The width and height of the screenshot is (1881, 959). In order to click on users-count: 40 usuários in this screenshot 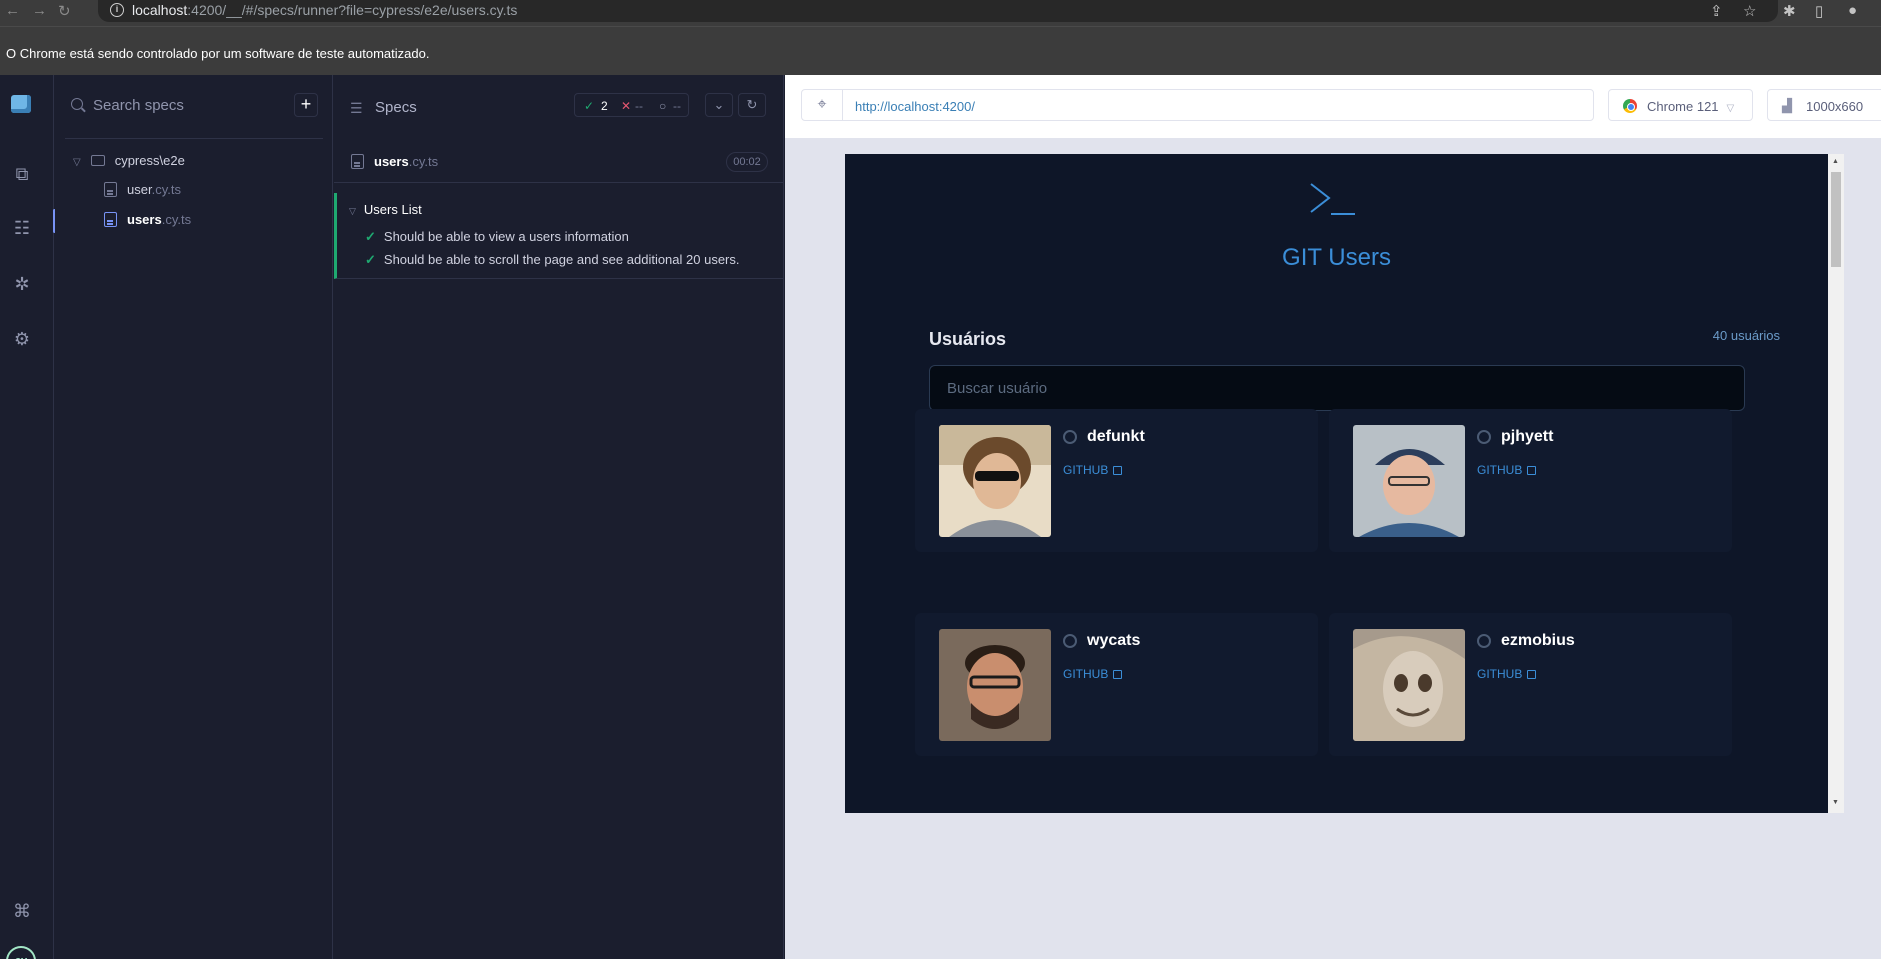, I will do `click(1746, 335)`.